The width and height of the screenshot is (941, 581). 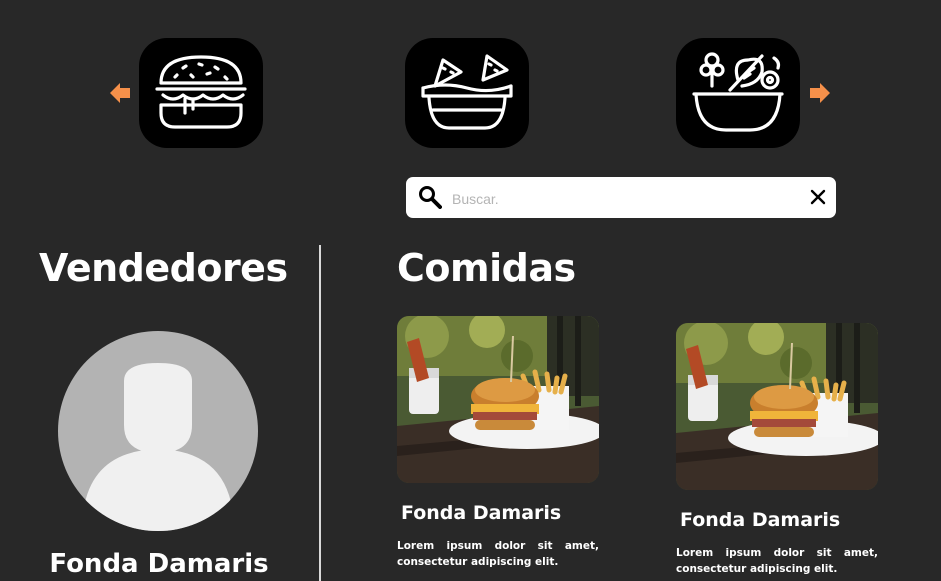 What do you see at coordinates (163, 268) in the screenshot?
I see `vendors-heading: Vendedores` at bounding box center [163, 268].